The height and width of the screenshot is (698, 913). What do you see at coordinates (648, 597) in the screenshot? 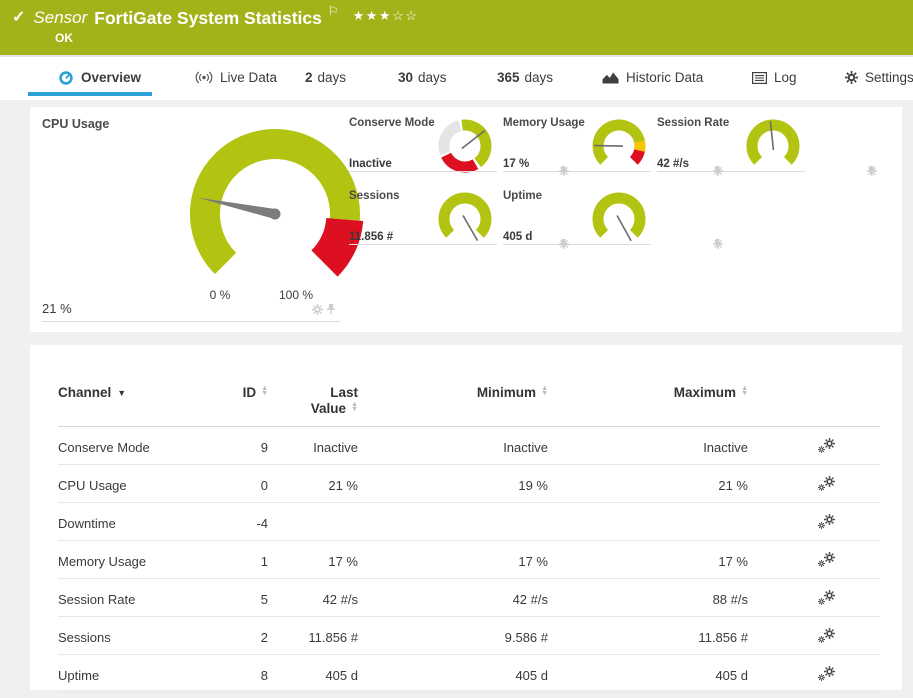
I see `cell-maximum: 88 #/s` at bounding box center [648, 597].